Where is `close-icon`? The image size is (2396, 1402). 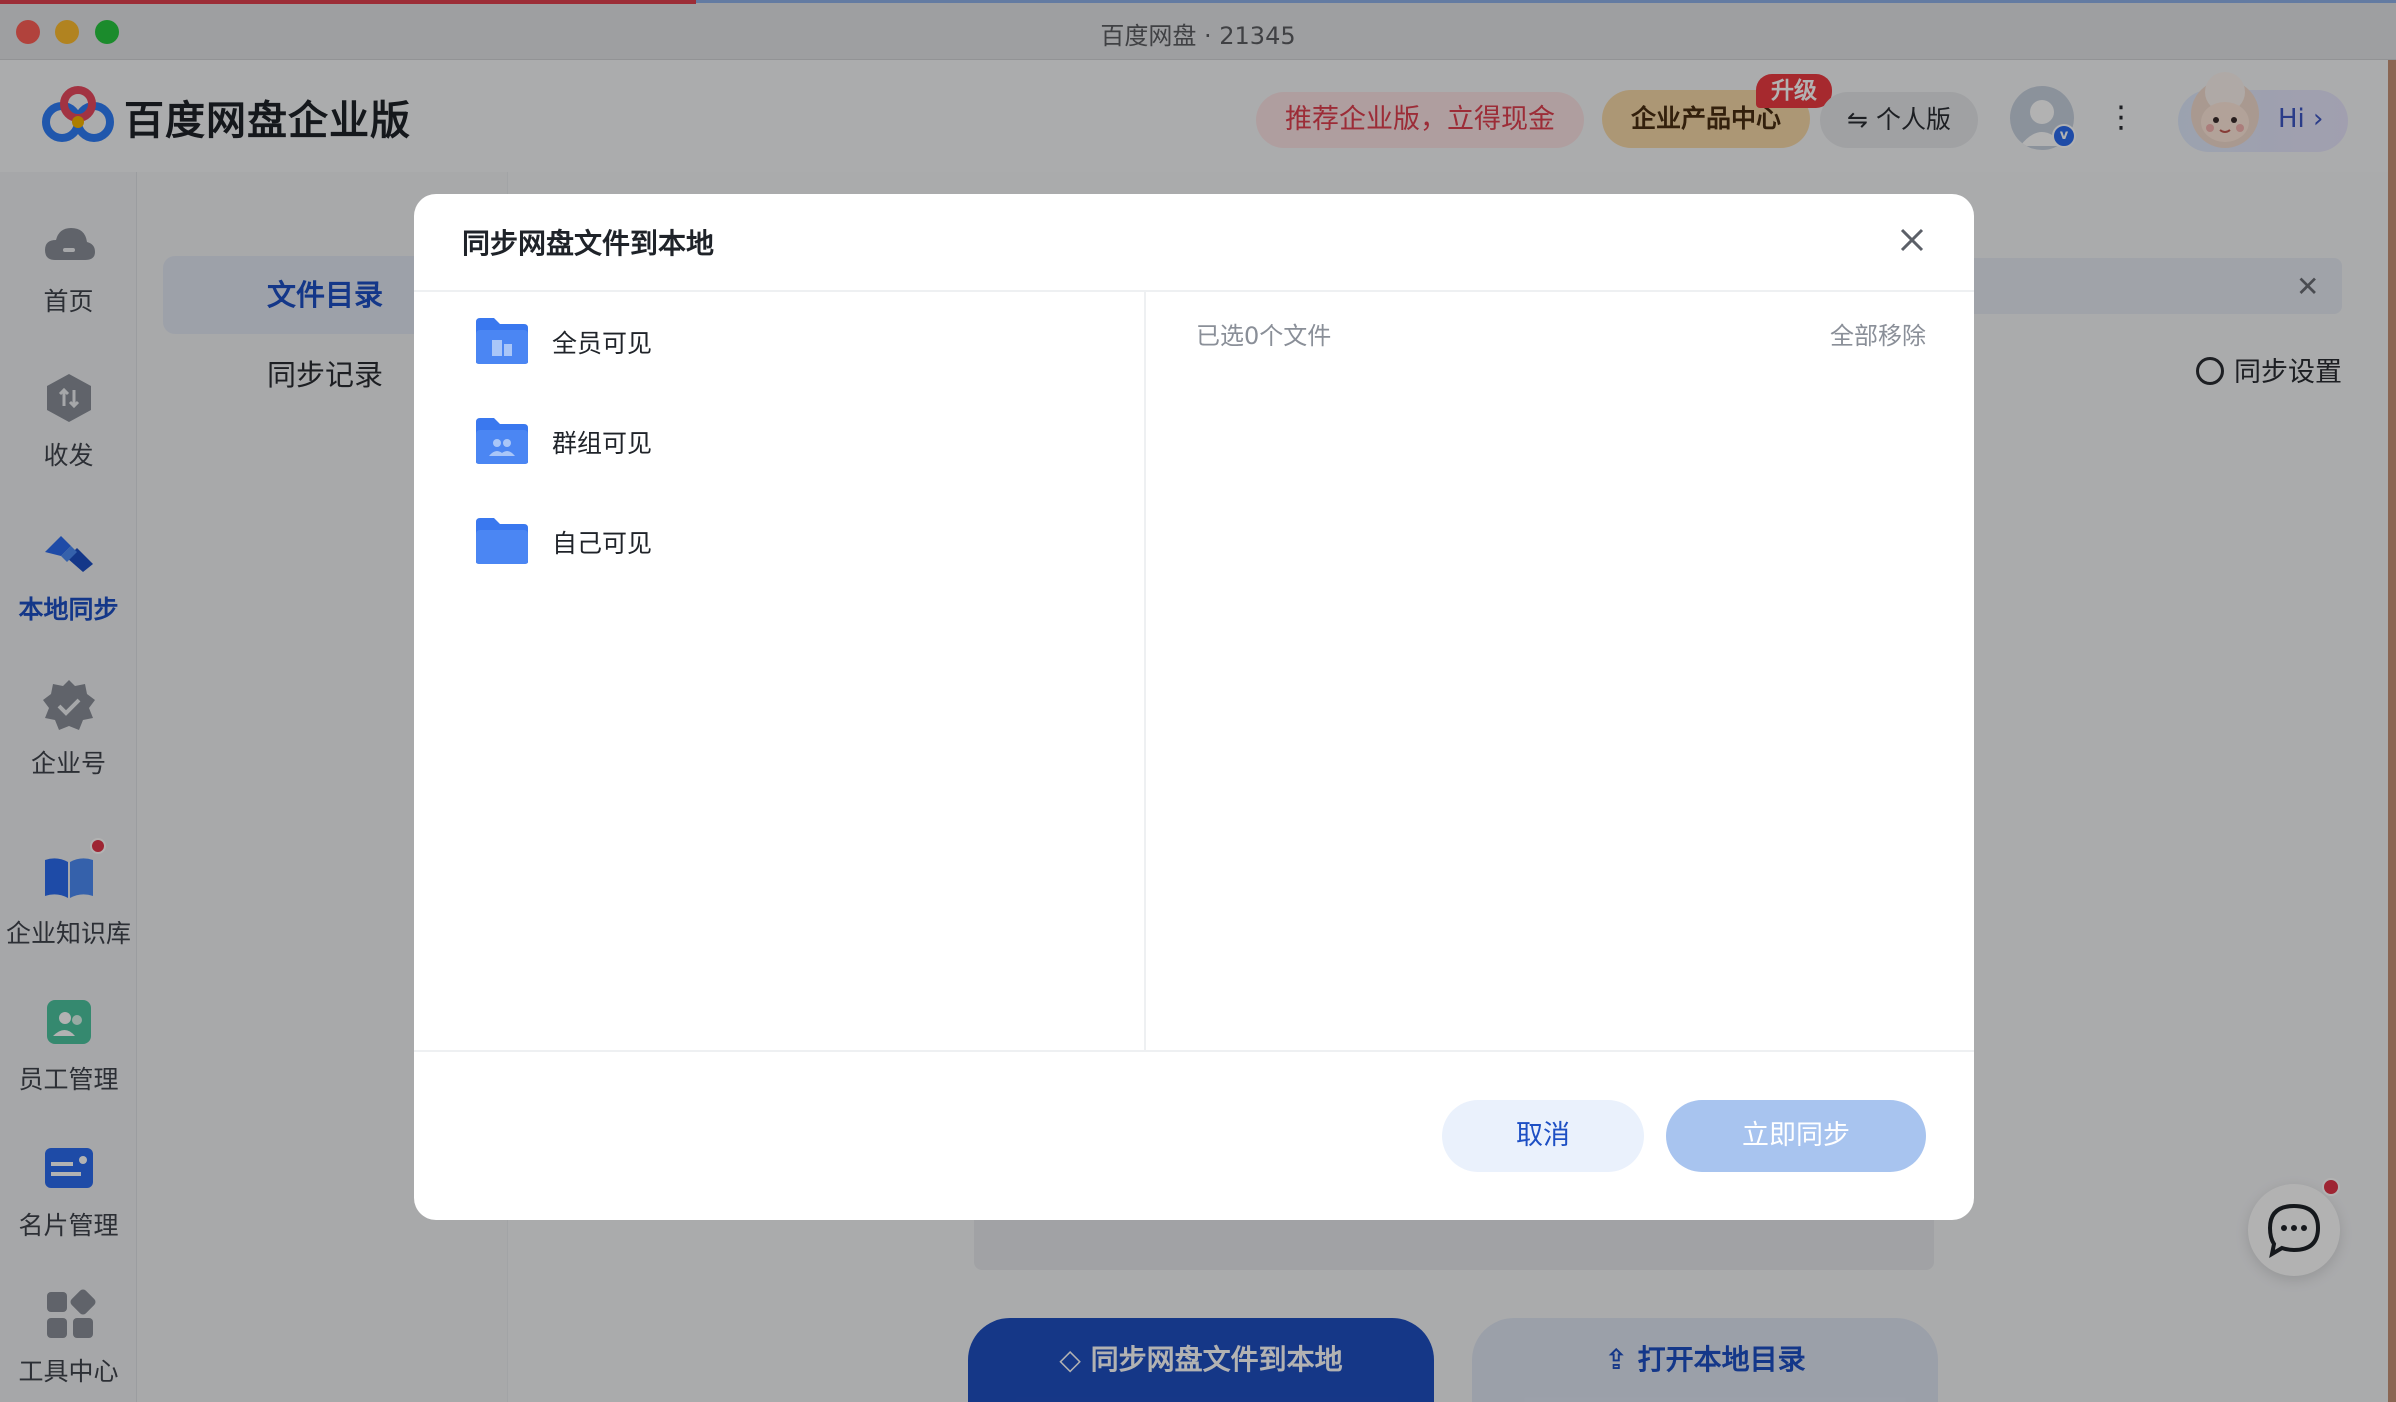
close-icon is located at coordinates (1912, 240).